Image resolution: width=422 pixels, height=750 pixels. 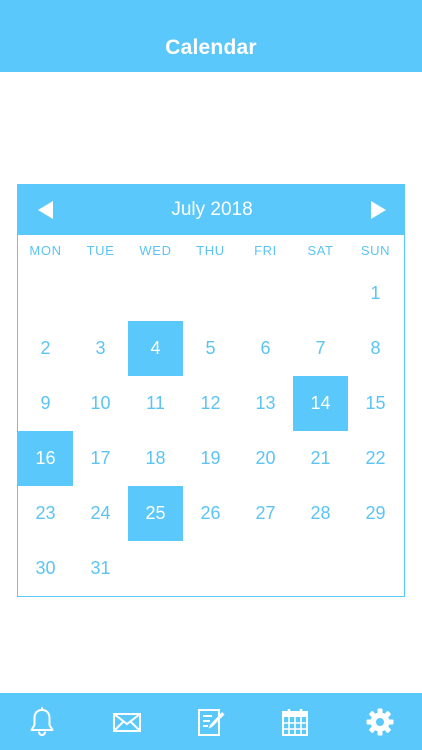 I want to click on gear-icon, so click(x=380, y=721).